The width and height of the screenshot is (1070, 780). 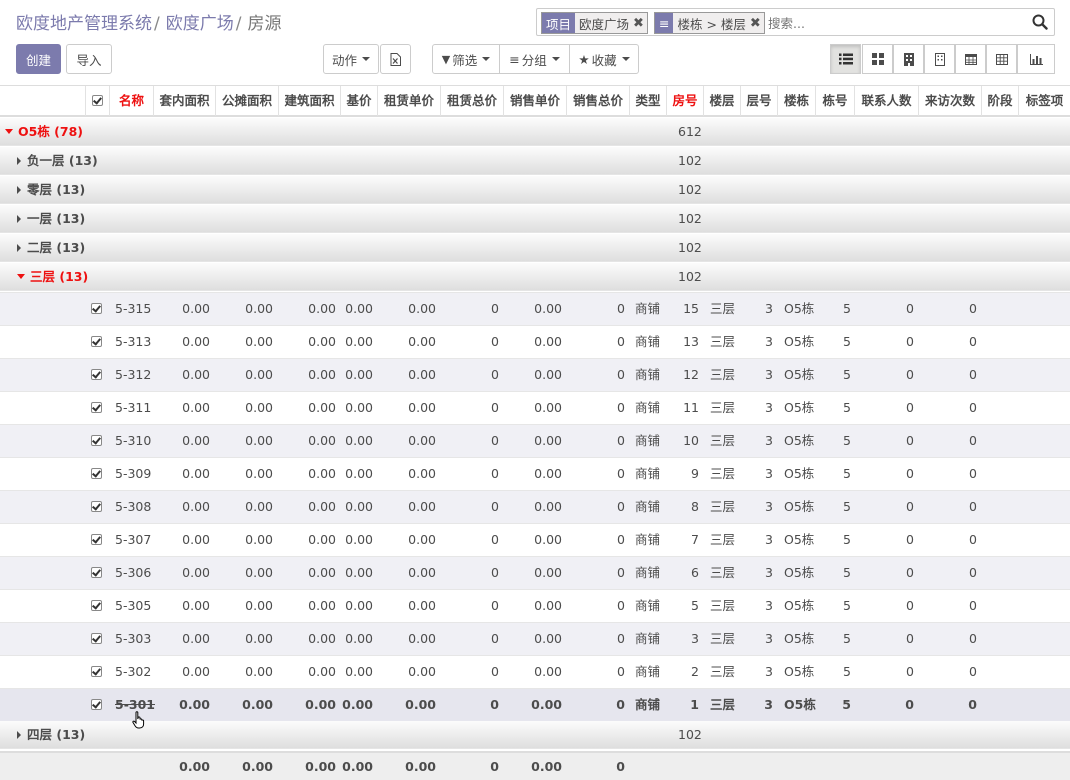 I want to click on form-view-button, so click(x=908, y=59).